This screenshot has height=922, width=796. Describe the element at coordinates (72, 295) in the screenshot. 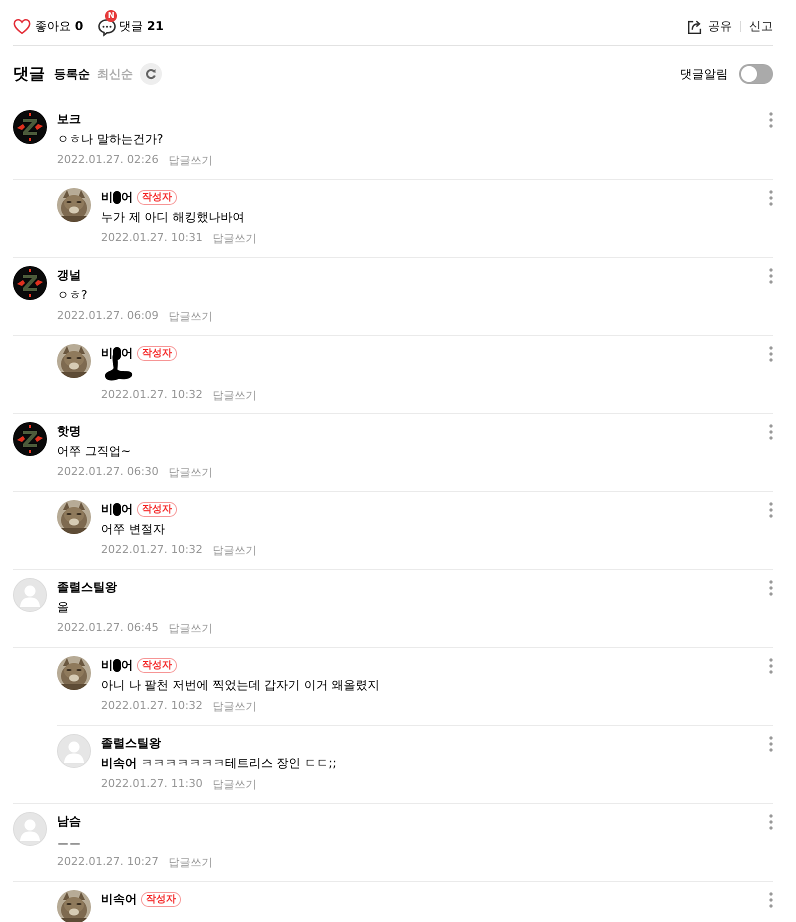

I see `comment-text: ㅇㅎ?` at that location.